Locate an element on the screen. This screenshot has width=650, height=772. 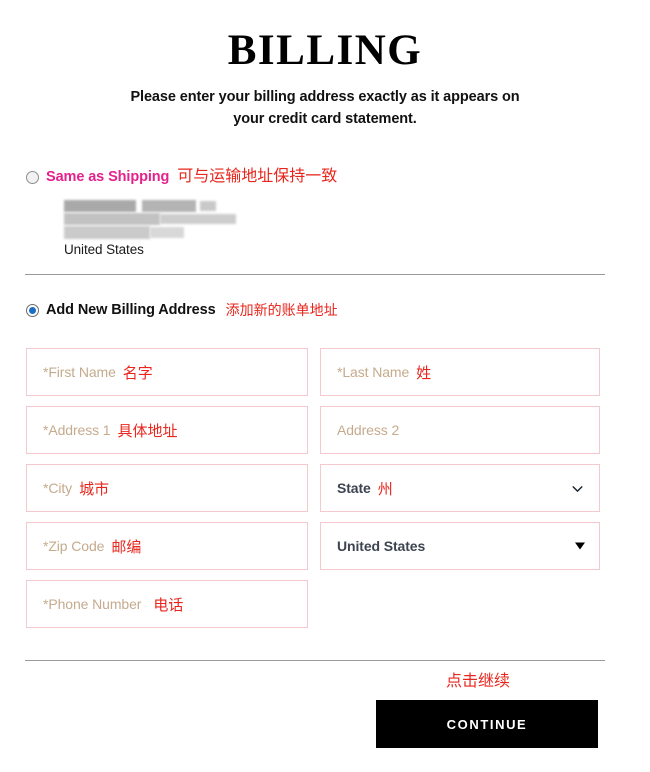
zip-code-annotation: 邮编 is located at coordinates (126, 547).